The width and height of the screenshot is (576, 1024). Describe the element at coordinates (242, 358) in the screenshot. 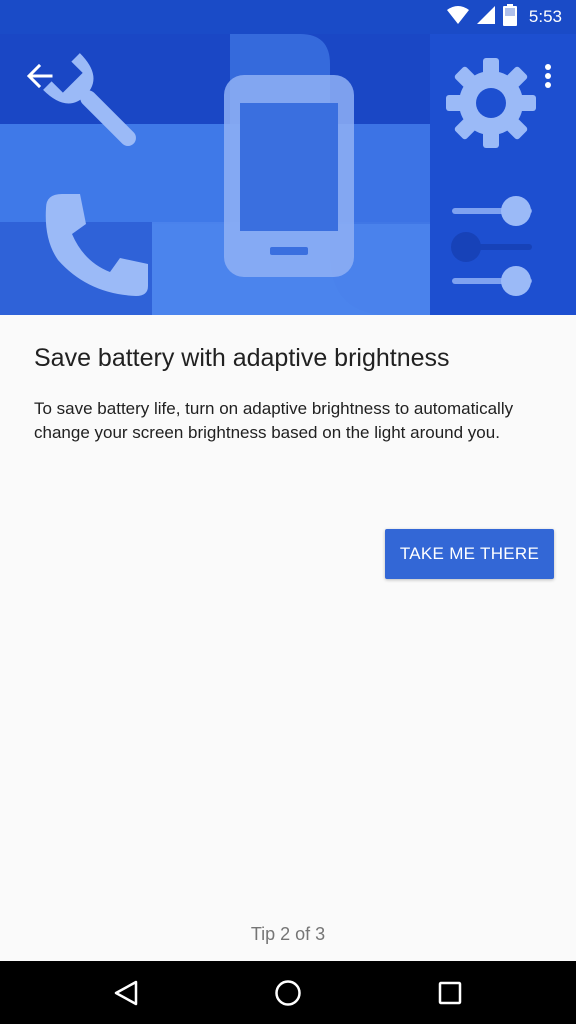

I see `tip-title: Save battery with adaptive brightness` at that location.